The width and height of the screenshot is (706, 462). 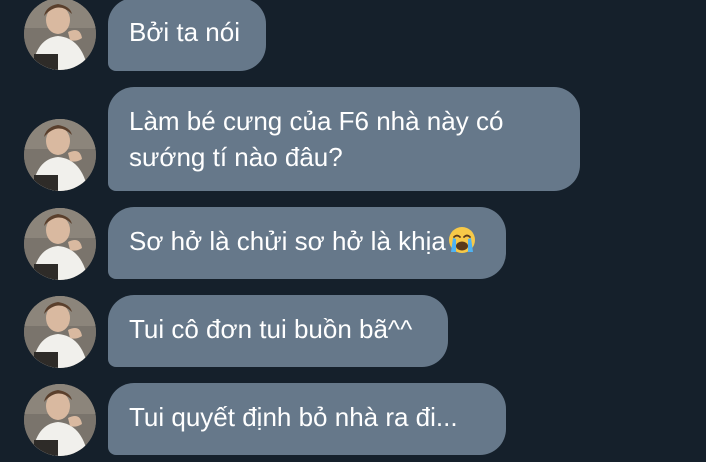 I want to click on message-bubble: Sơ hở là chửi sơ hở là khịa, so click(x=307, y=243).